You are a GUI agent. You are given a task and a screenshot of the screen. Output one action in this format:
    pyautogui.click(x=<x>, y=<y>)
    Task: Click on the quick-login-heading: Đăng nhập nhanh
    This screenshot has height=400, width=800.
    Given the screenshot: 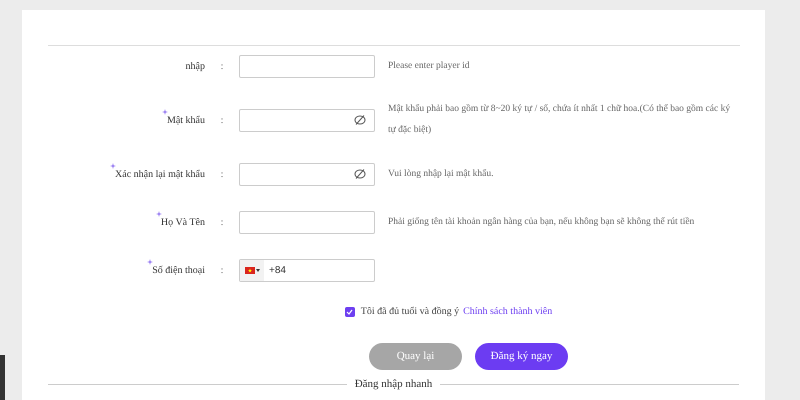 What is the action you would take?
    pyautogui.click(x=394, y=384)
    